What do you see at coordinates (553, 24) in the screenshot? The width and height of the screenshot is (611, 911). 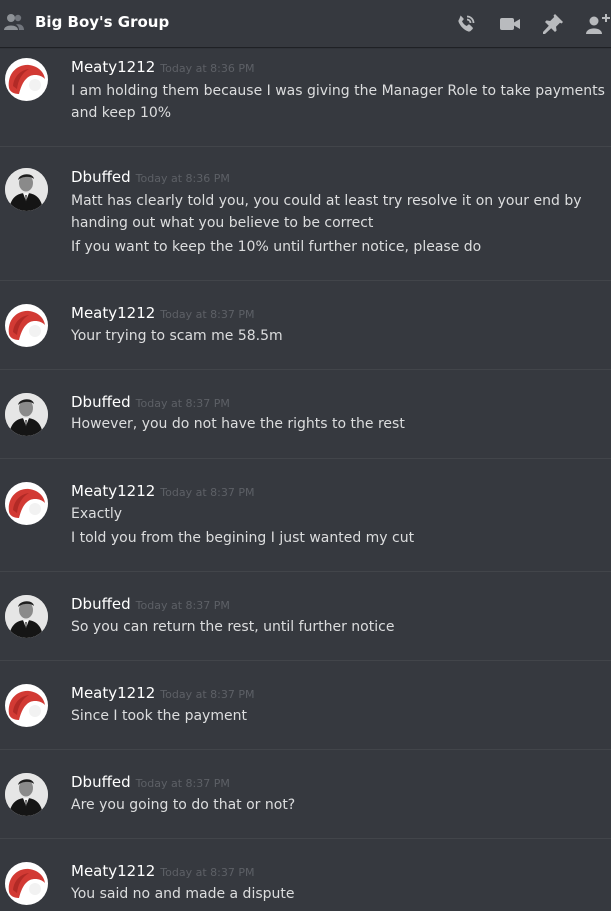 I see `pin-icon` at bounding box center [553, 24].